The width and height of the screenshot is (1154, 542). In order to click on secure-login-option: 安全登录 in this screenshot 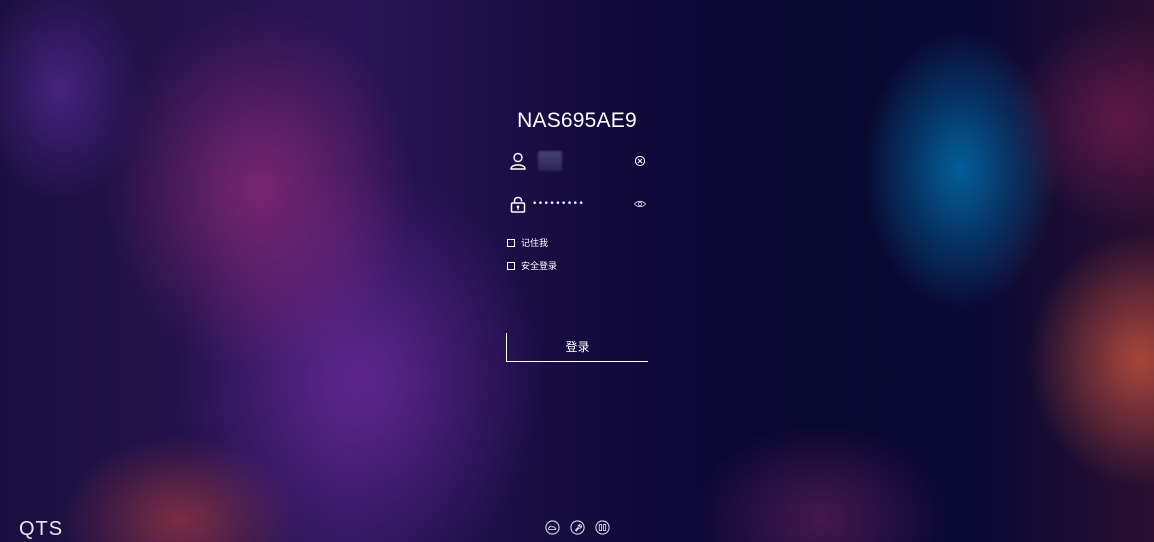, I will do `click(532, 267)`.